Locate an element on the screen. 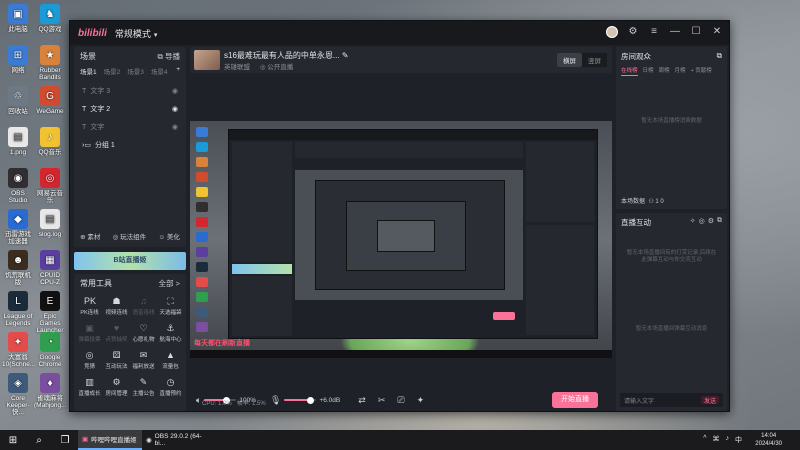 Image resolution: width=800 pixels, height=450 pixels. mode-dropdown: 常规模式 ▾ is located at coordinates (136, 33).